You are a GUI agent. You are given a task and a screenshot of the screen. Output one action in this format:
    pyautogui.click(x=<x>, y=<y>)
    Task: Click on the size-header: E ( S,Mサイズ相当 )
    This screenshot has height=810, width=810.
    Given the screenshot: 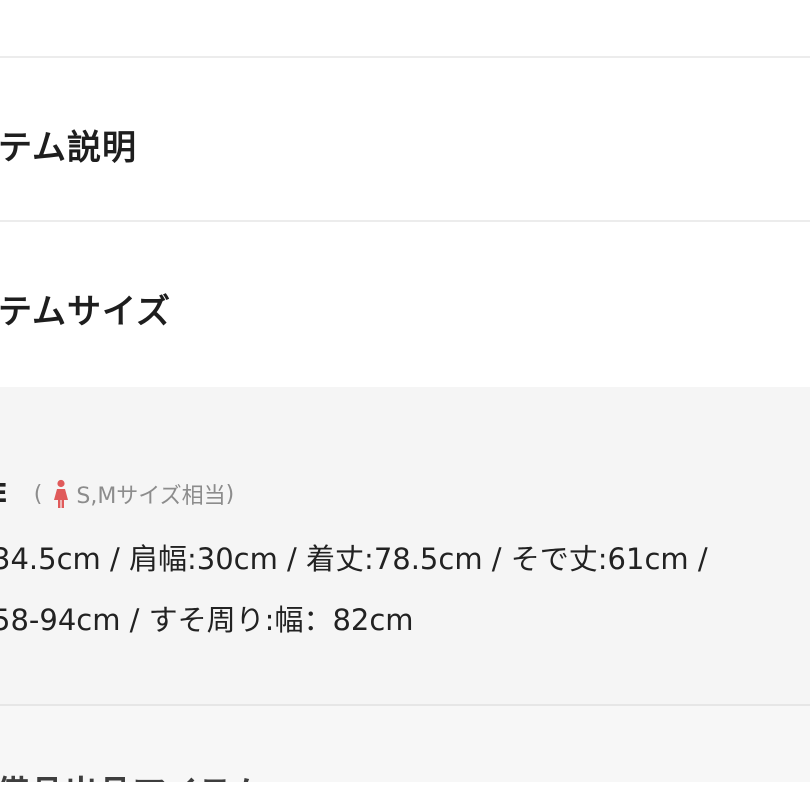 What is the action you would take?
    pyautogui.click(x=117, y=494)
    